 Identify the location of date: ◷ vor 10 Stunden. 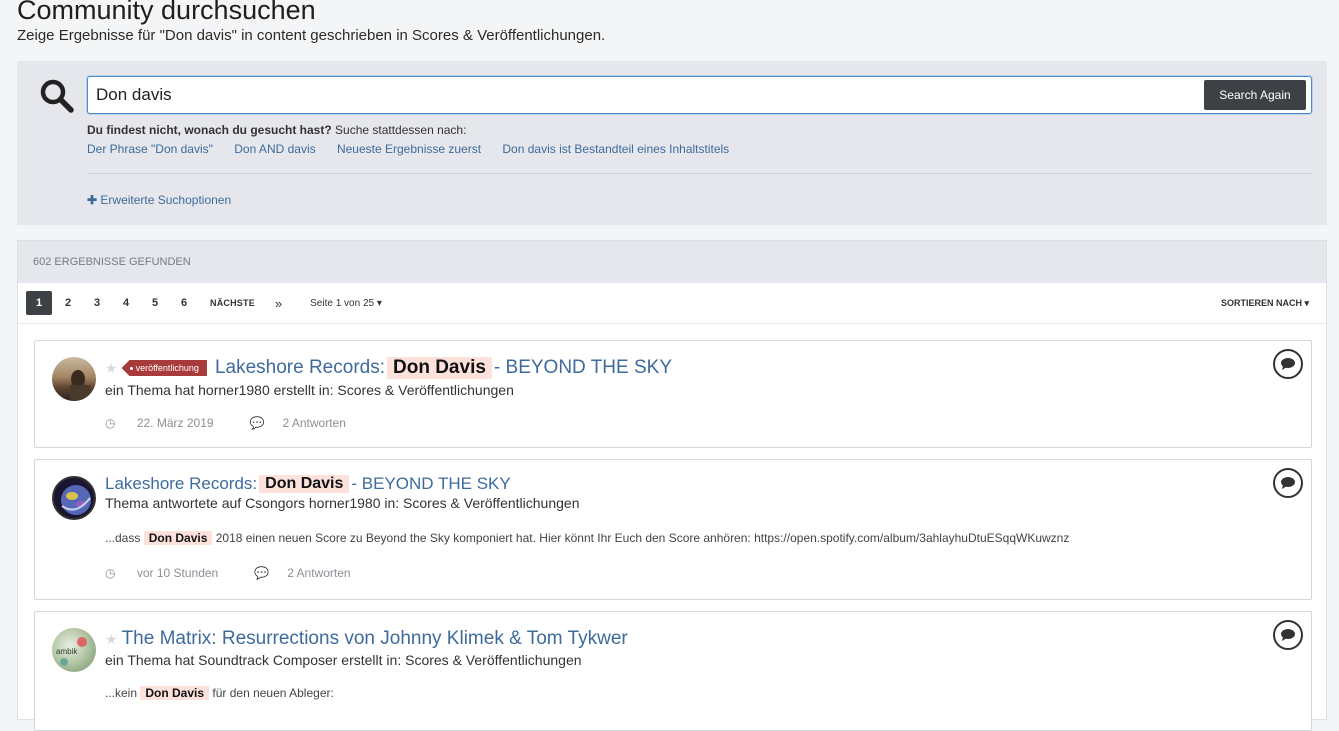
(170, 573).